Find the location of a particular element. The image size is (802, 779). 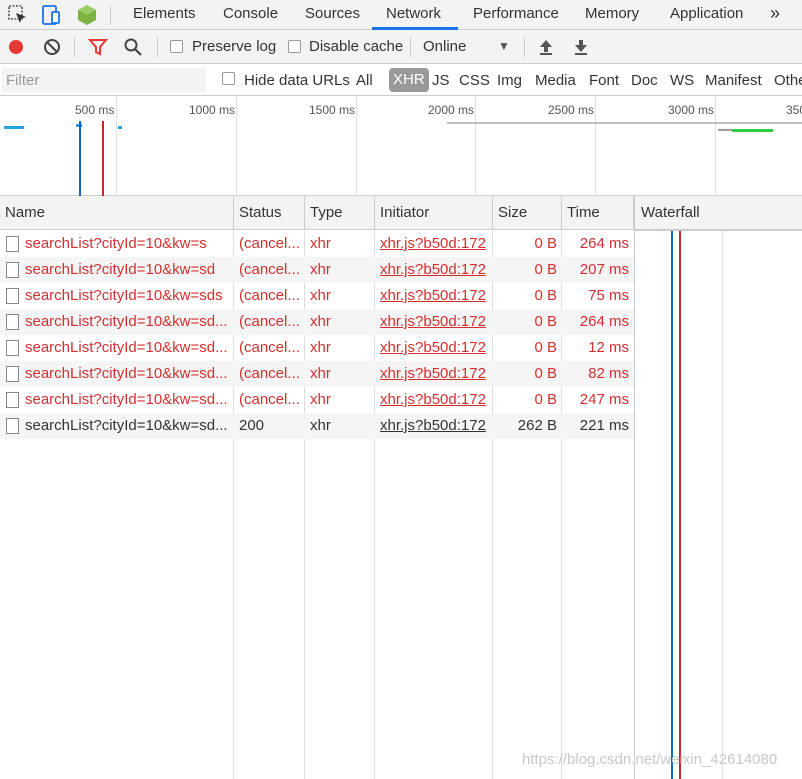

preserve-log-label: Preserve log is located at coordinates (234, 46).